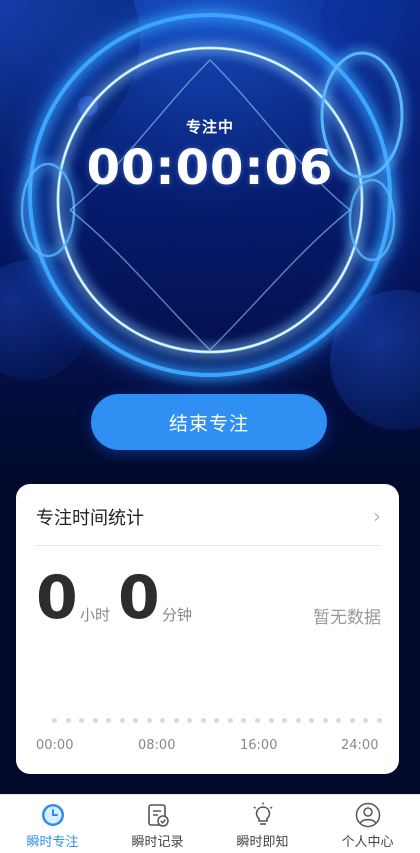 The width and height of the screenshot is (420, 853). Describe the element at coordinates (139, 598) in the screenshot. I see `minutes-value: 0` at that location.